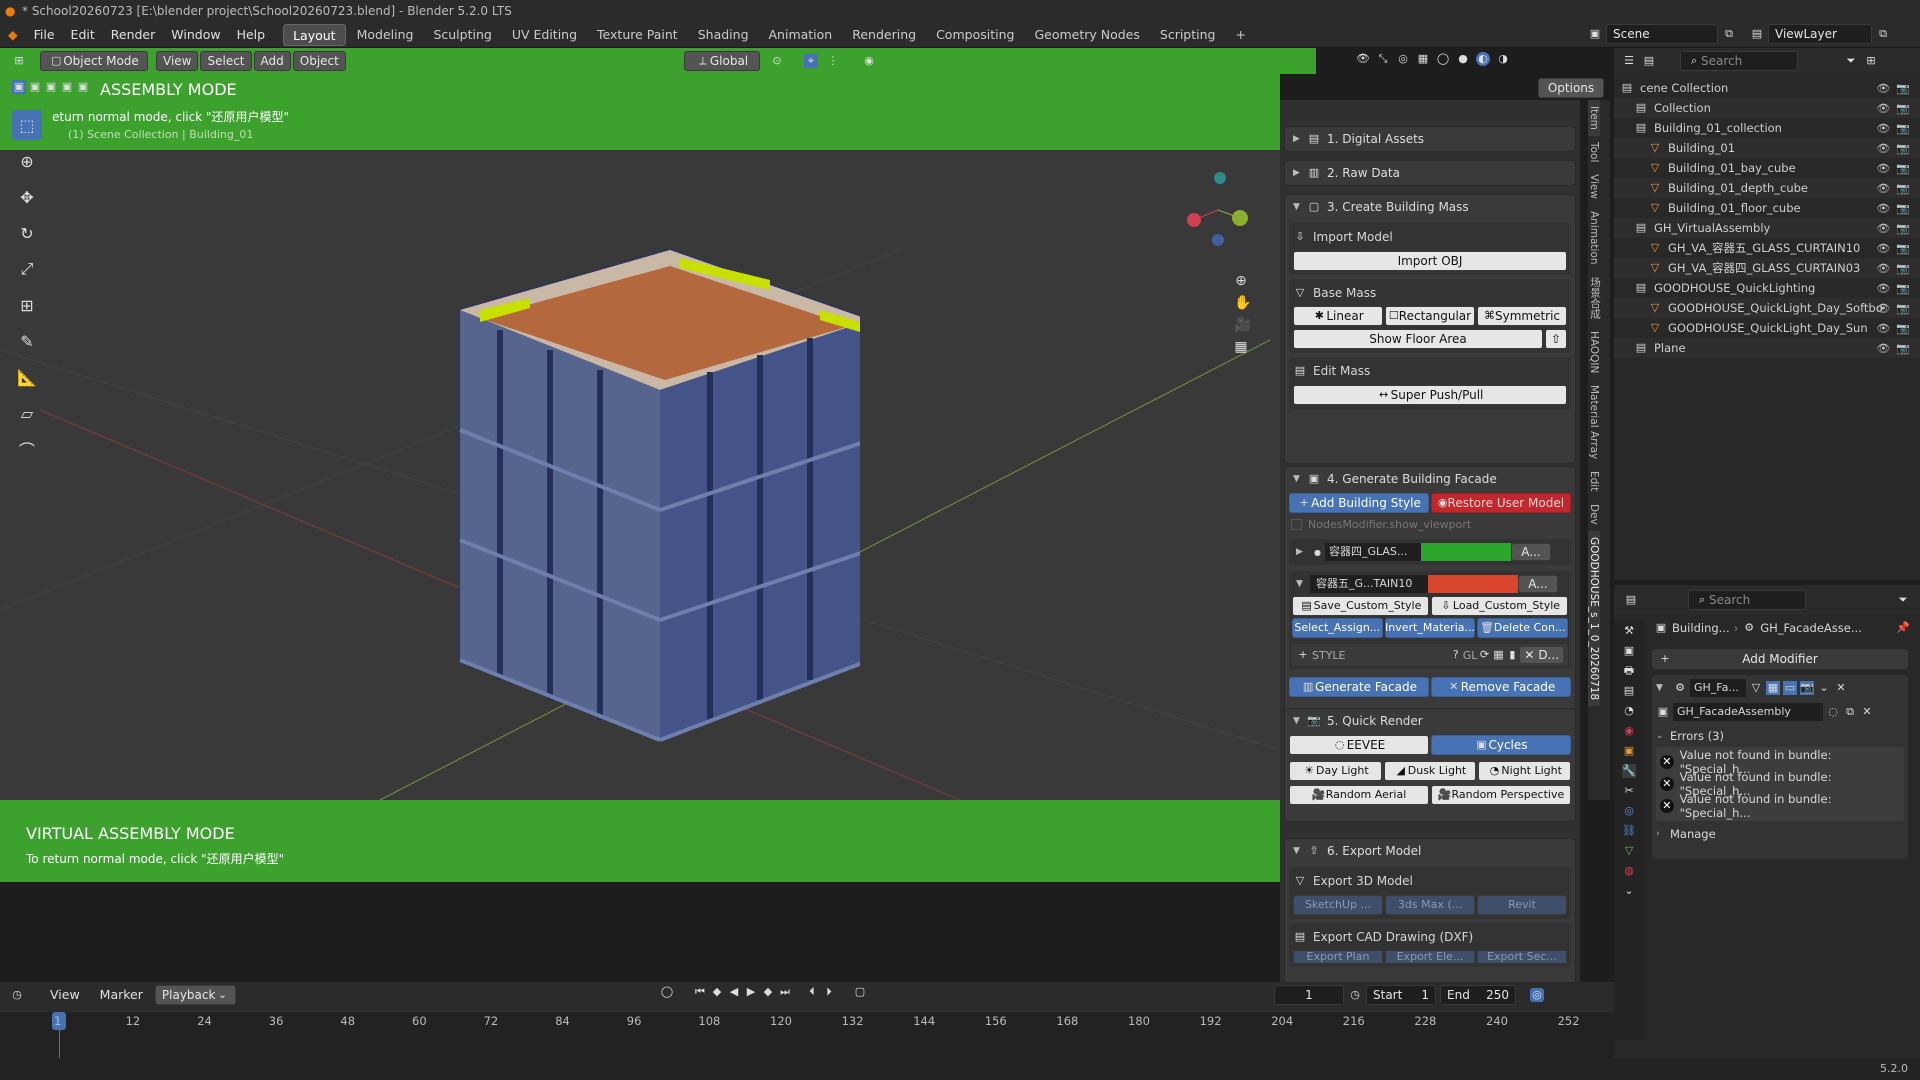  Describe the element at coordinates (1824, 688) in the screenshot. I see `modifier-dropdown-icon: ⌄` at that location.